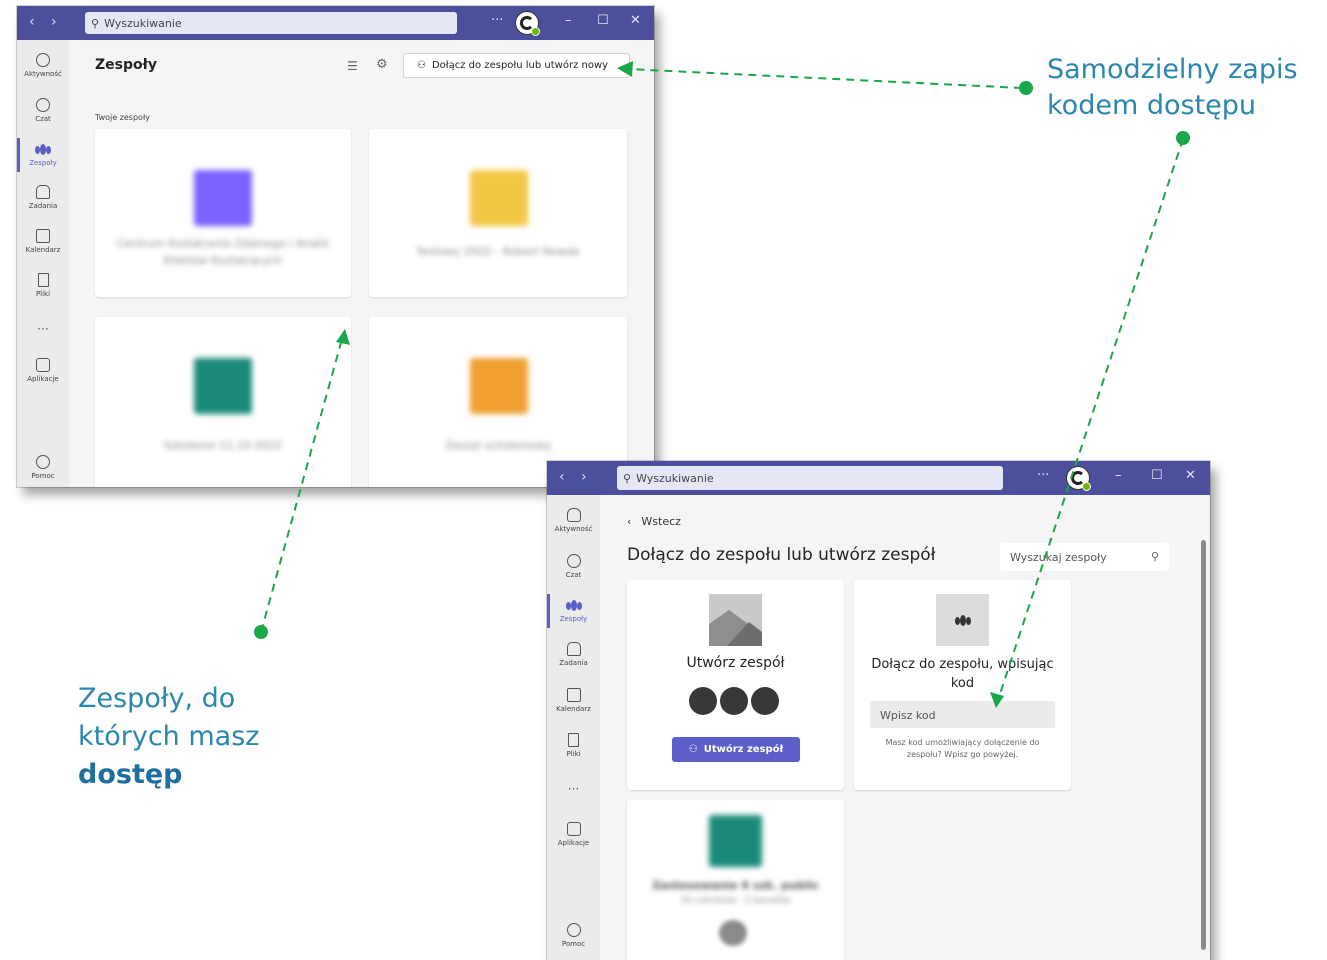 The height and width of the screenshot is (960, 1327). I want to click on arrow-line-team-cards, so click(301, 485).